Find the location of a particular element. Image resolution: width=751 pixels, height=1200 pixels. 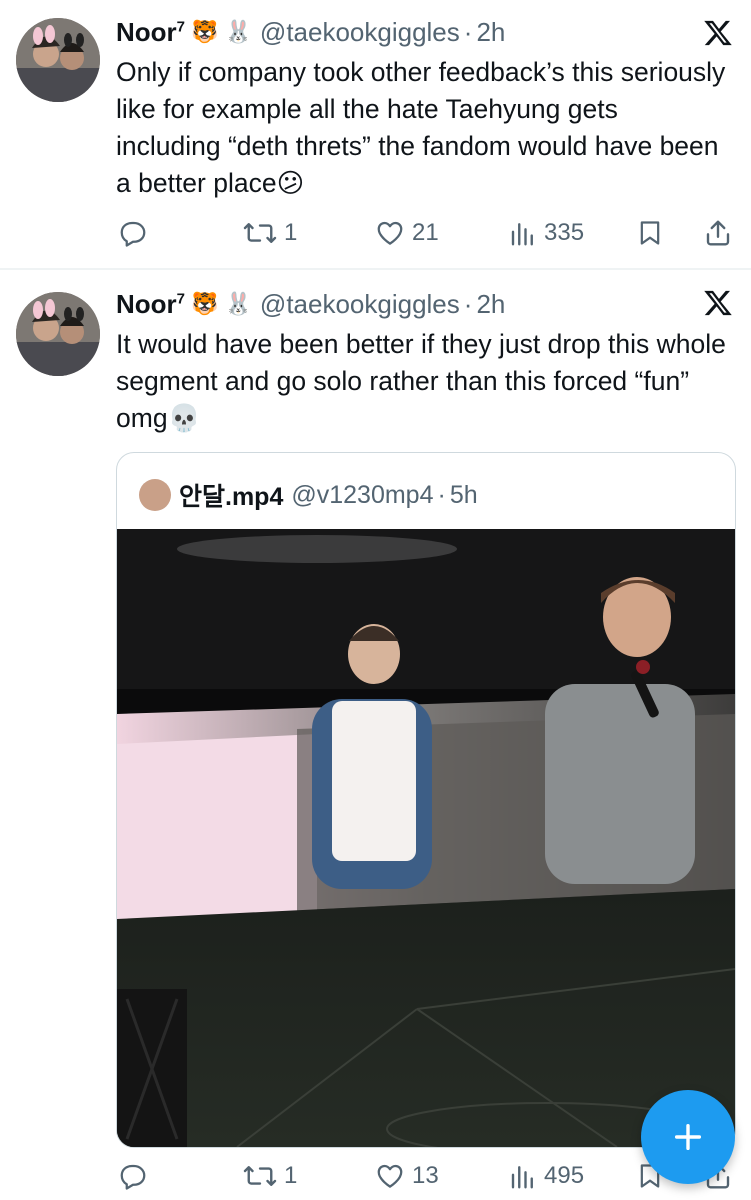

quoted-avatar is located at coordinates (155, 495).